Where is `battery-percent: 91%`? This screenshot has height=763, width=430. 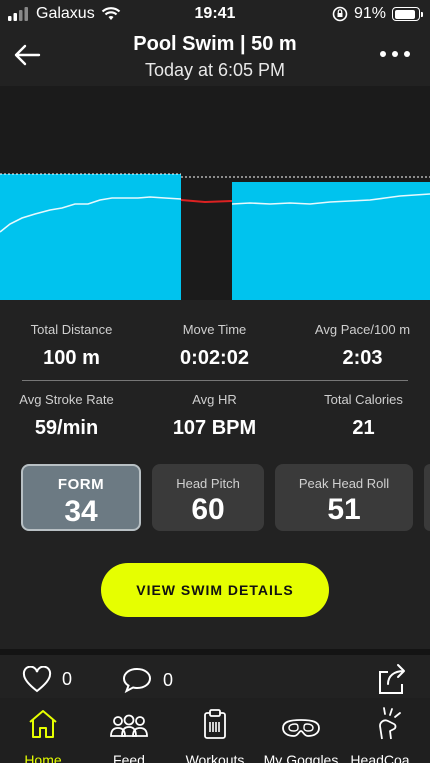
battery-percent: 91% is located at coordinates (369, 13).